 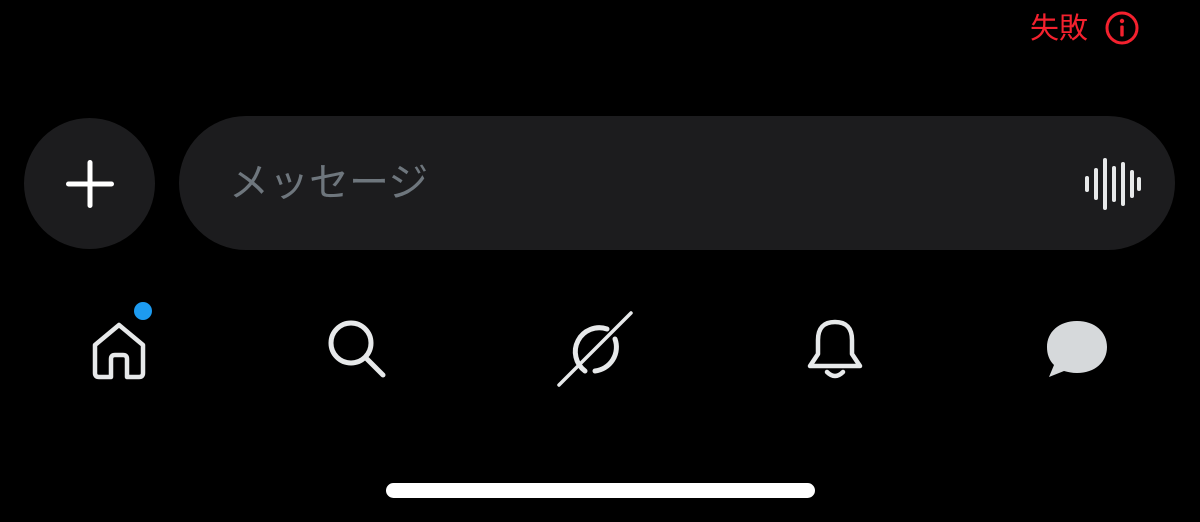 I want to click on chat-bubble-icon, so click(x=1077, y=349).